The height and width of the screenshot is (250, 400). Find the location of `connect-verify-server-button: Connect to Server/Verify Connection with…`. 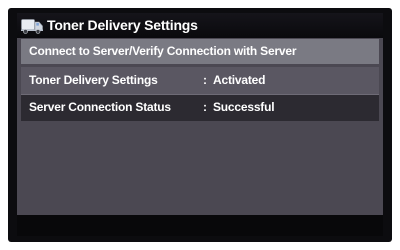

connect-verify-server-button: Connect to Server/Verify Connection with… is located at coordinates (200, 51).